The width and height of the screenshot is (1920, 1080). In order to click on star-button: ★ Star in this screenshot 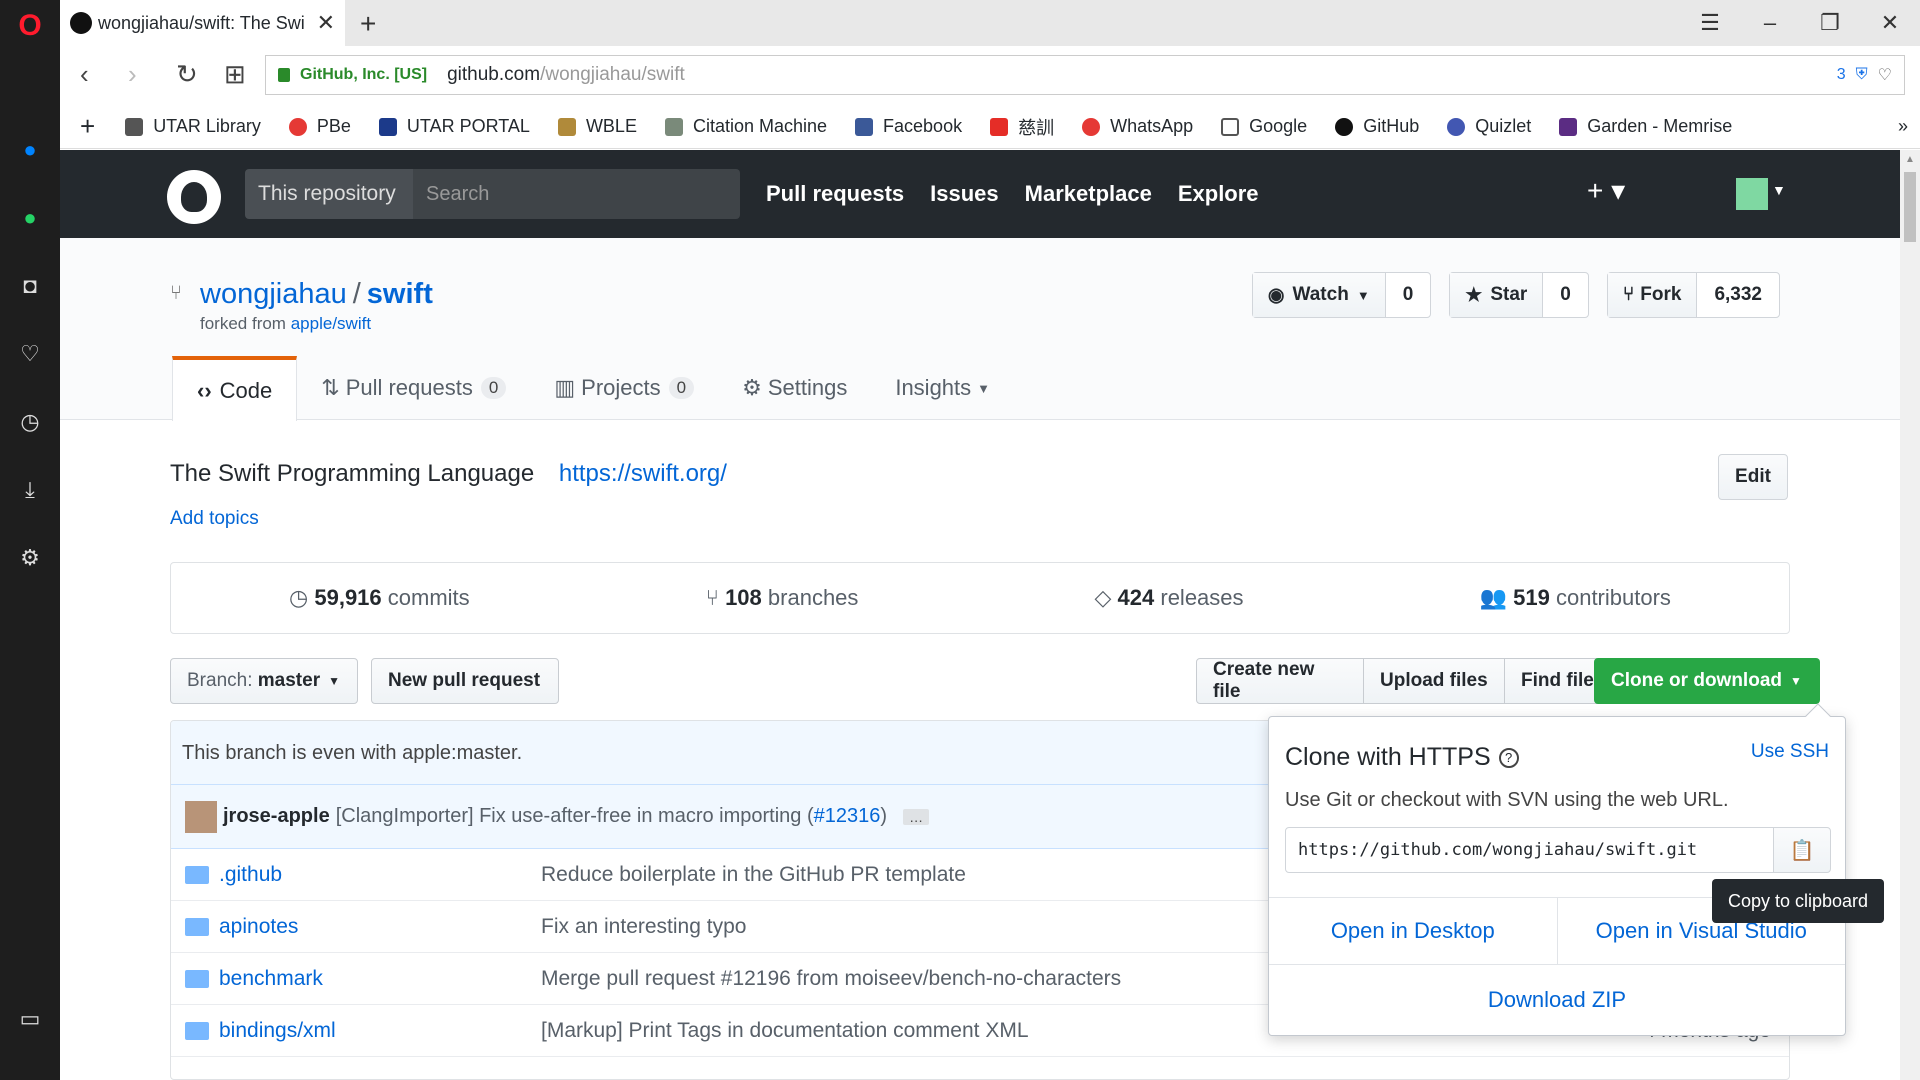, I will do `click(1497, 295)`.